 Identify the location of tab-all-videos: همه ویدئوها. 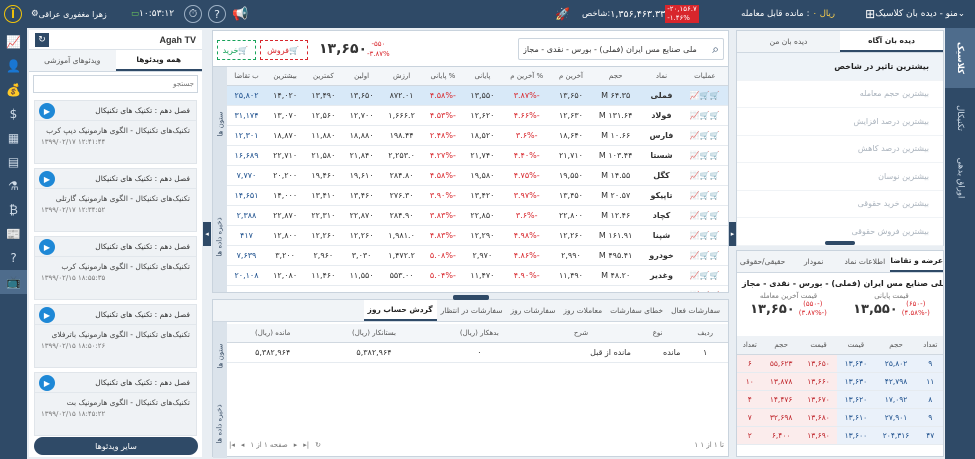
(158, 60).